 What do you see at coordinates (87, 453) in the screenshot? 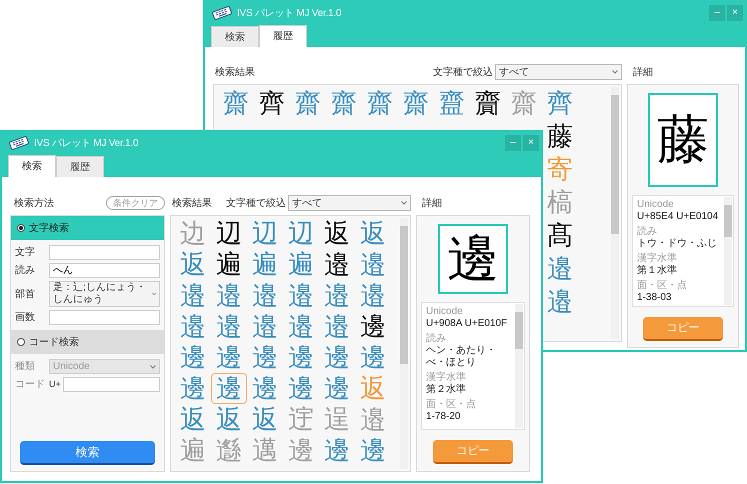
I see `search-button: 検索` at bounding box center [87, 453].